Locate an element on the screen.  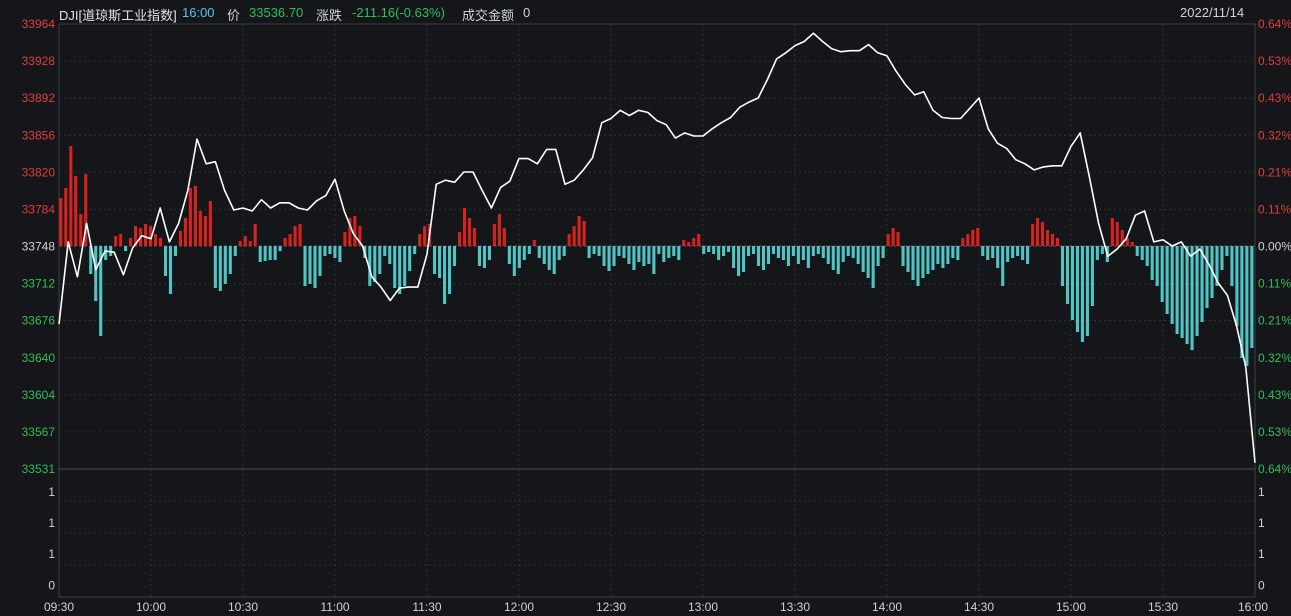
time-tick-label: 16:00 is located at coordinates (1253, 607).